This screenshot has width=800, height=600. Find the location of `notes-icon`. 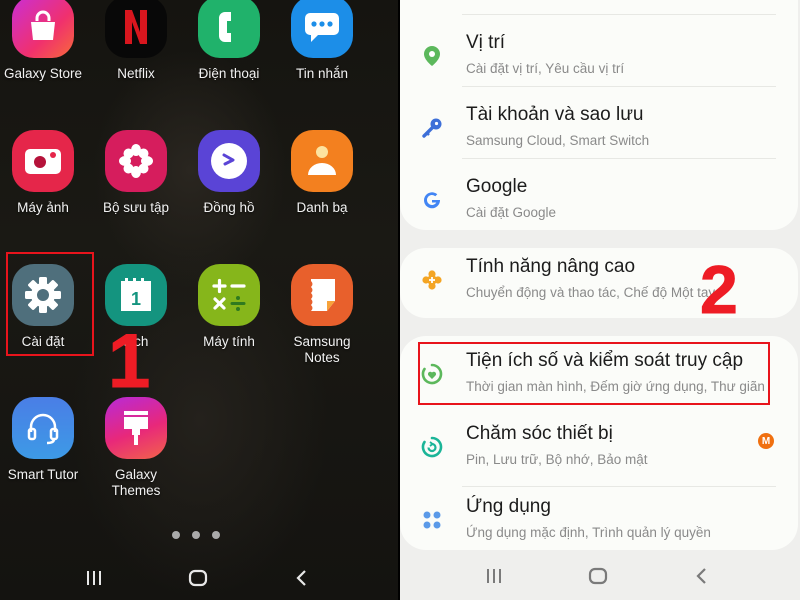

notes-icon is located at coordinates (322, 295).